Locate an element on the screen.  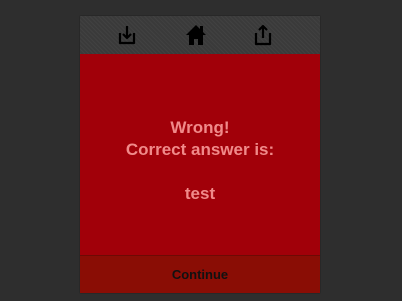
share-icon is located at coordinates (263, 35).